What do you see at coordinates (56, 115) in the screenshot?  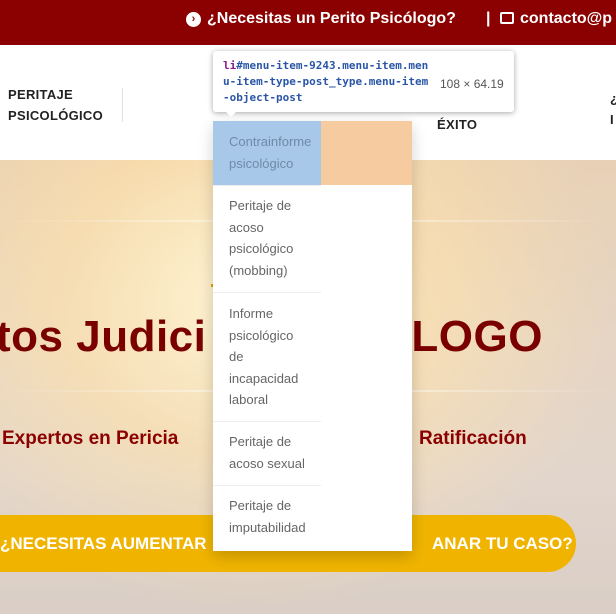 I see `nav-peritaje-line2: PSICOLÓGICO` at bounding box center [56, 115].